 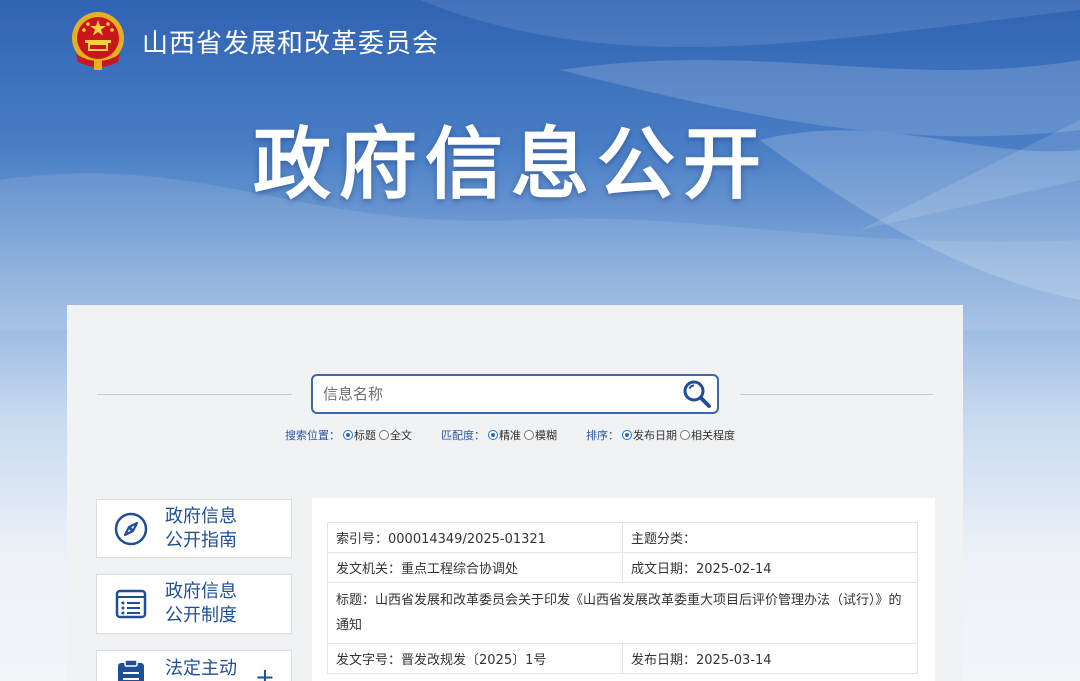 I want to click on national-emblem-icon, so click(x=98, y=41).